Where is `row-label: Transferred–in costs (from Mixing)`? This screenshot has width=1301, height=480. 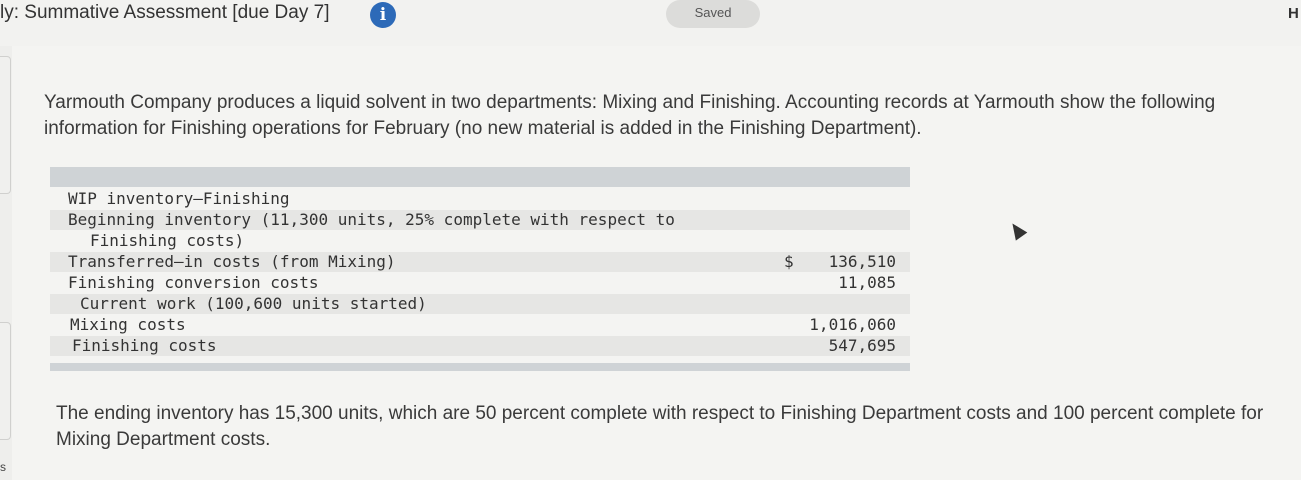 row-label: Transferred–in costs (from Mixing) is located at coordinates (232, 261).